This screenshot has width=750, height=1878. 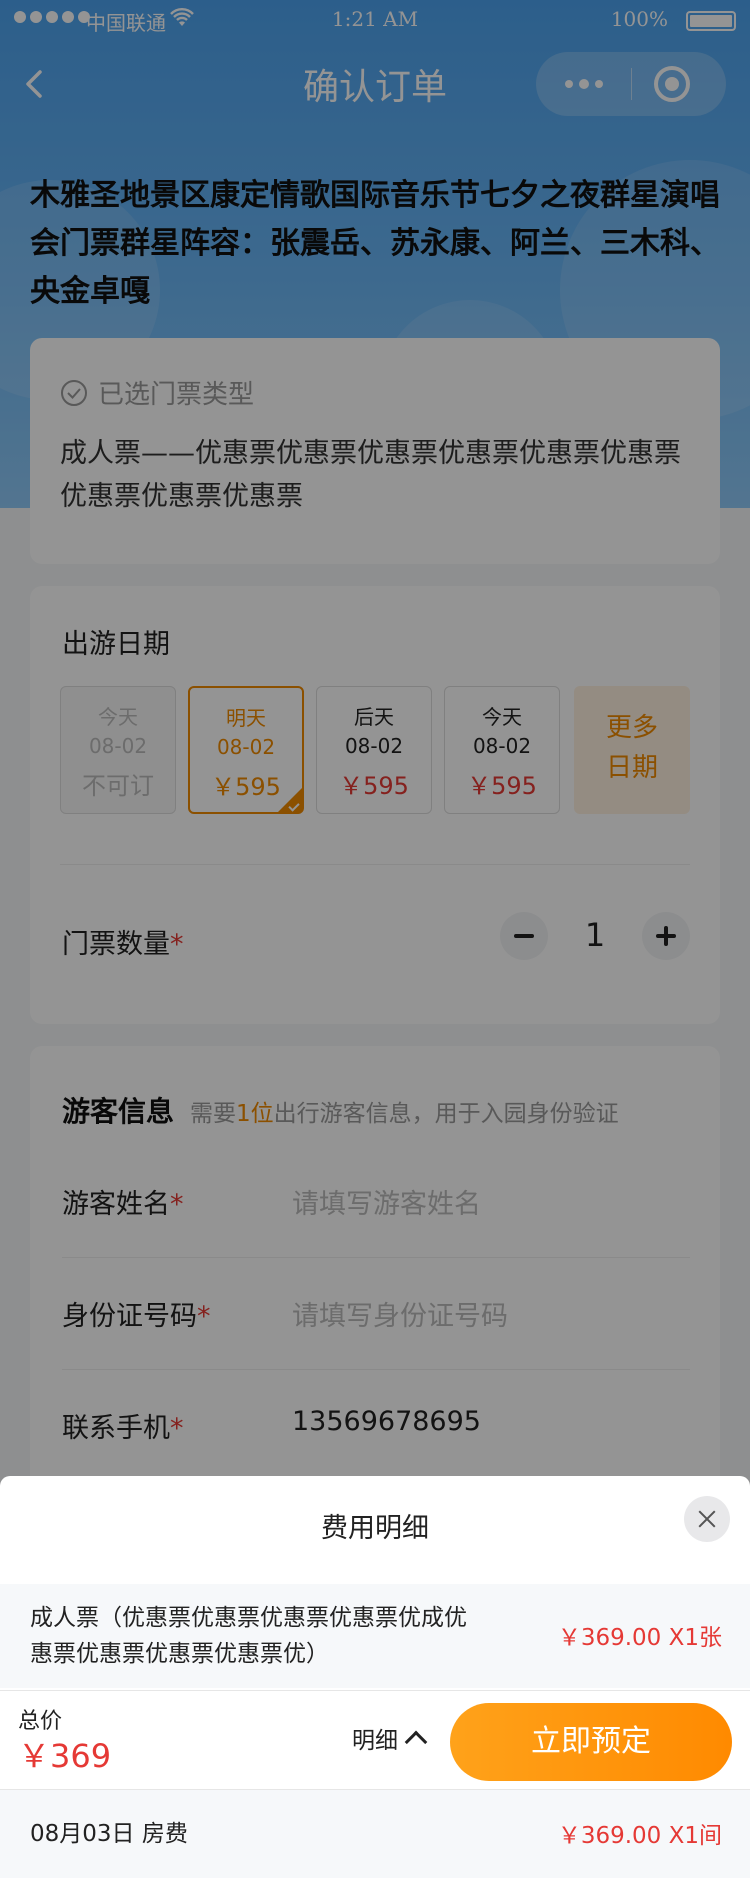 What do you see at coordinates (375, 1528) in the screenshot?
I see `sheet-title: 费用明细` at bounding box center [375, 1528].